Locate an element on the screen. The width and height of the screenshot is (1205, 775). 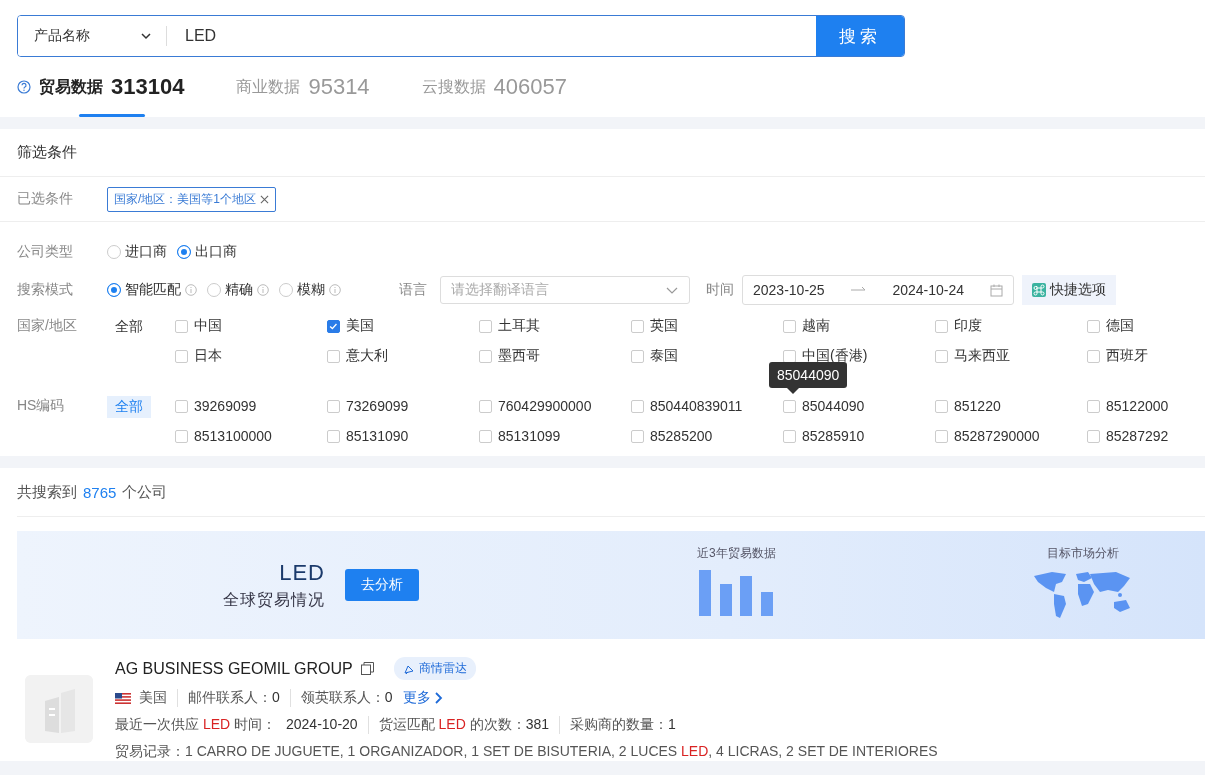
buyer-count-text: 采购商的数量：1 is located at coordinates (622, 725).